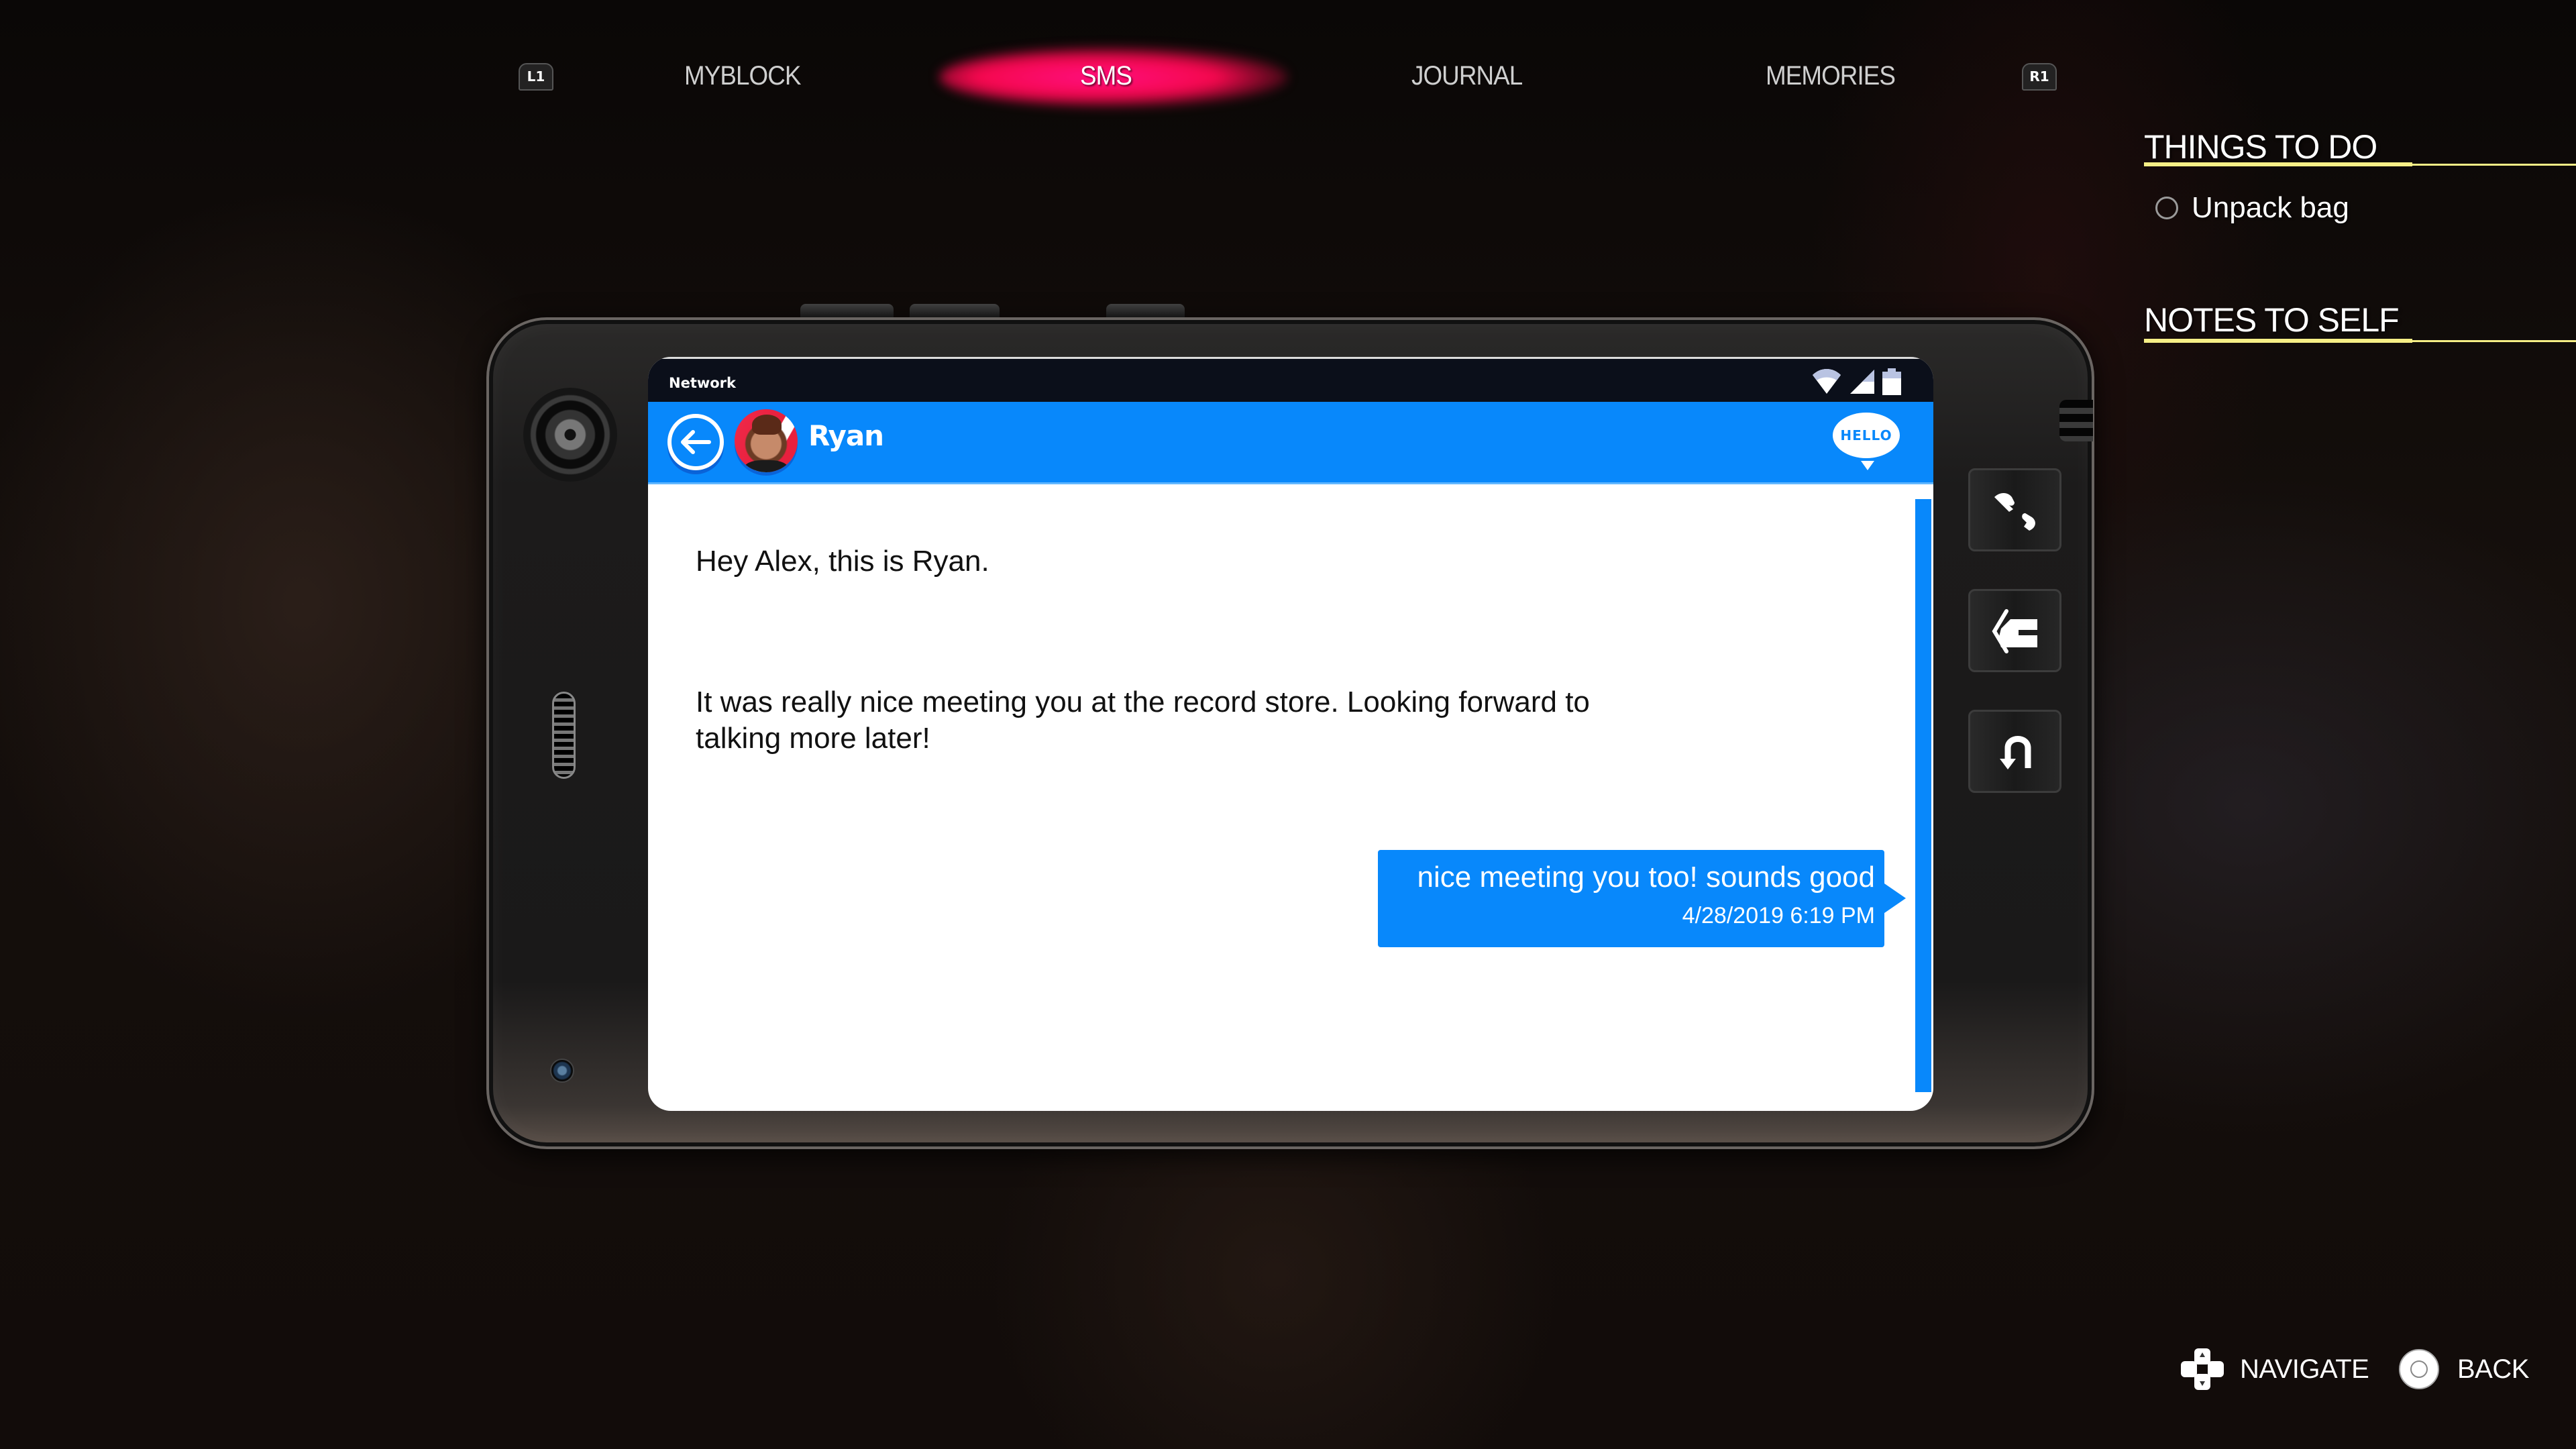 The image size is (2576, 1449). I want to click on phone-call-icon, so click(2014, 512).